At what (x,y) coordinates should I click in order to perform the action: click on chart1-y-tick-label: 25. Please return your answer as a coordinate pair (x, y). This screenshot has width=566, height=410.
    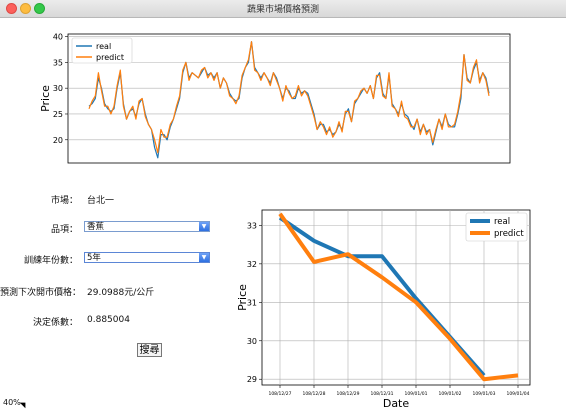
    Looking at the image, I should click on (58, 114).